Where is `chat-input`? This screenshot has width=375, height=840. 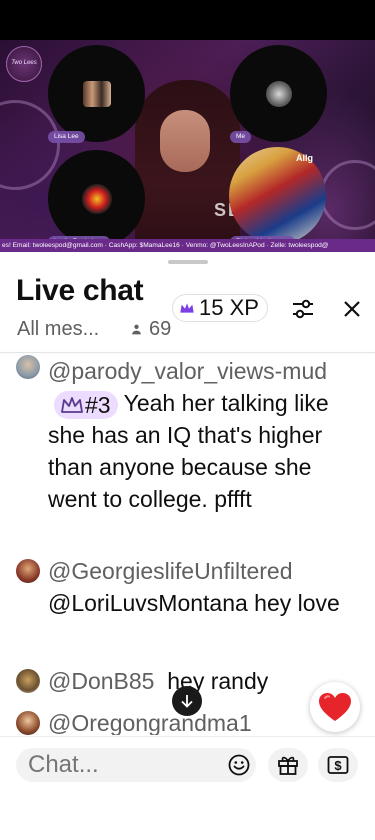
chat-input is located at coordinates (136, 765).